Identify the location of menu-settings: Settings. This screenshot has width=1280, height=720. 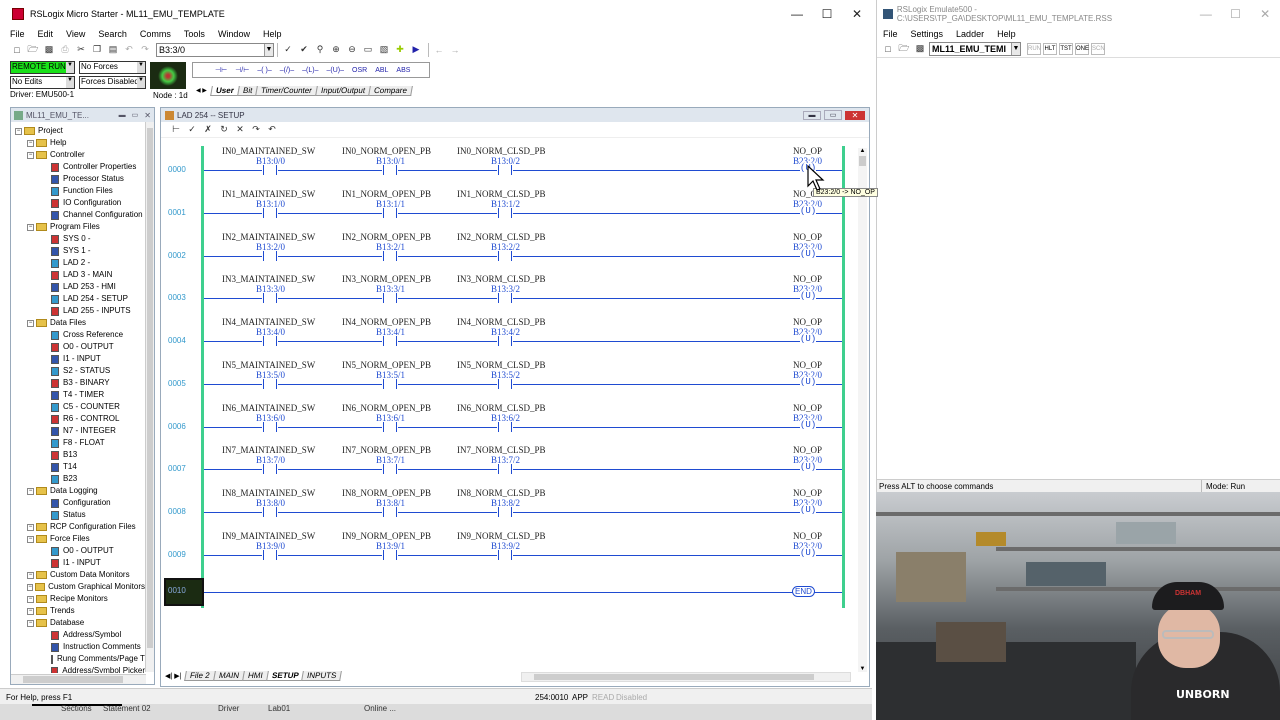
(927, 34).